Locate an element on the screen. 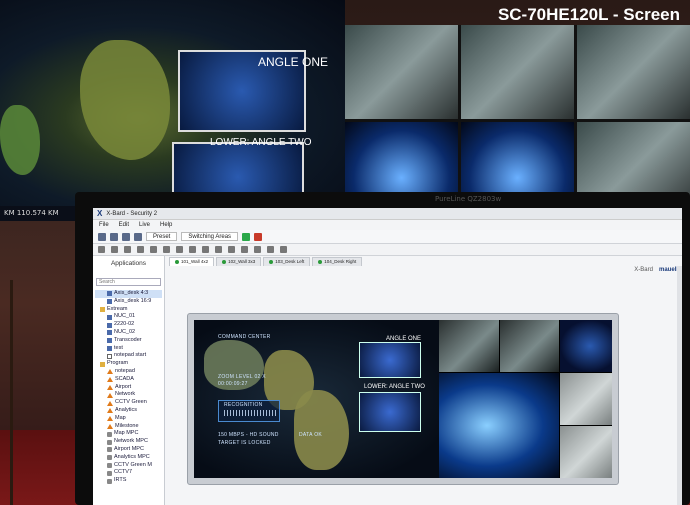  tree-item: NUC_02 is located at coordinates (128, 333).